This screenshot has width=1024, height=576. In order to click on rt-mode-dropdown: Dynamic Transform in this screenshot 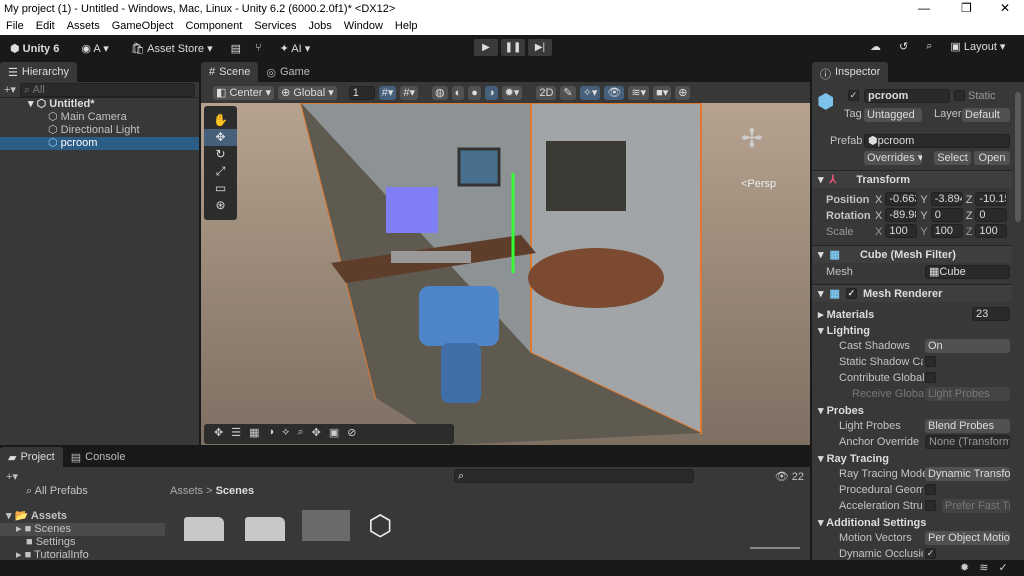, I will do `click(967, 474)`.